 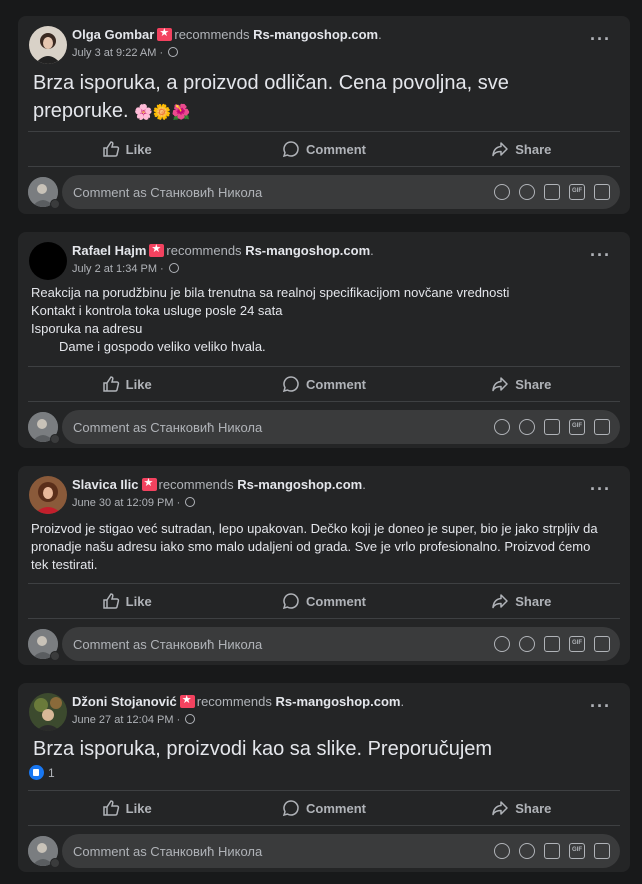 What do you see at coordinates (162, 112) in the screenshot?
I see `flower-emojis: 🌸🌼🌺` at bounding box center [162, 112].